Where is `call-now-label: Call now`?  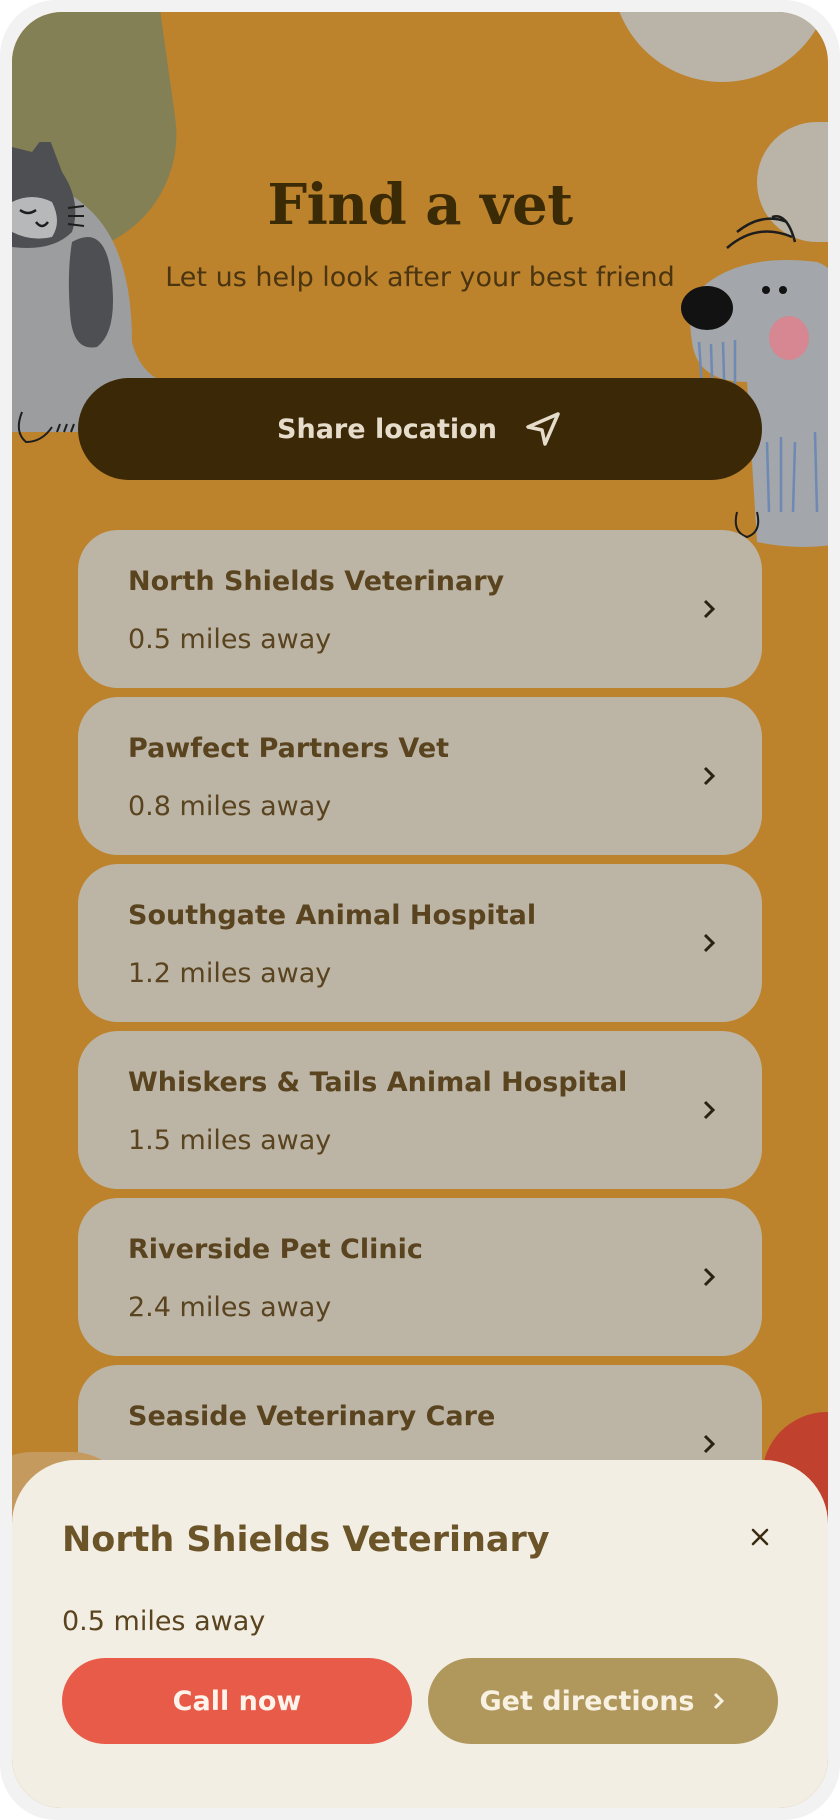
call-now-label: Call now is located at coordinates (237, 1701).